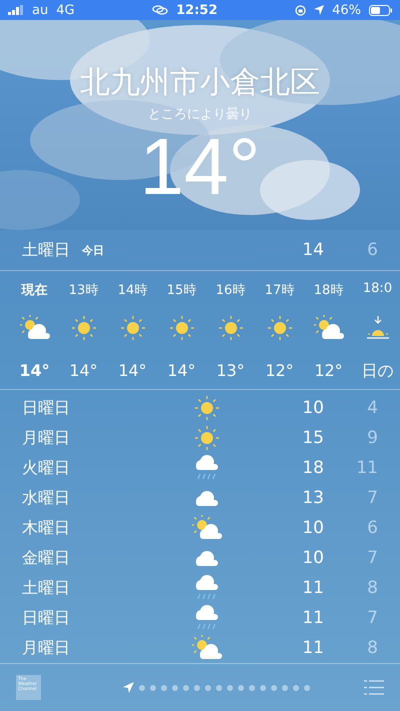 The image size is (400, 711). Describe the element at coordinates (16, 10) in the screenshot. I see `signal-icon` at that location.